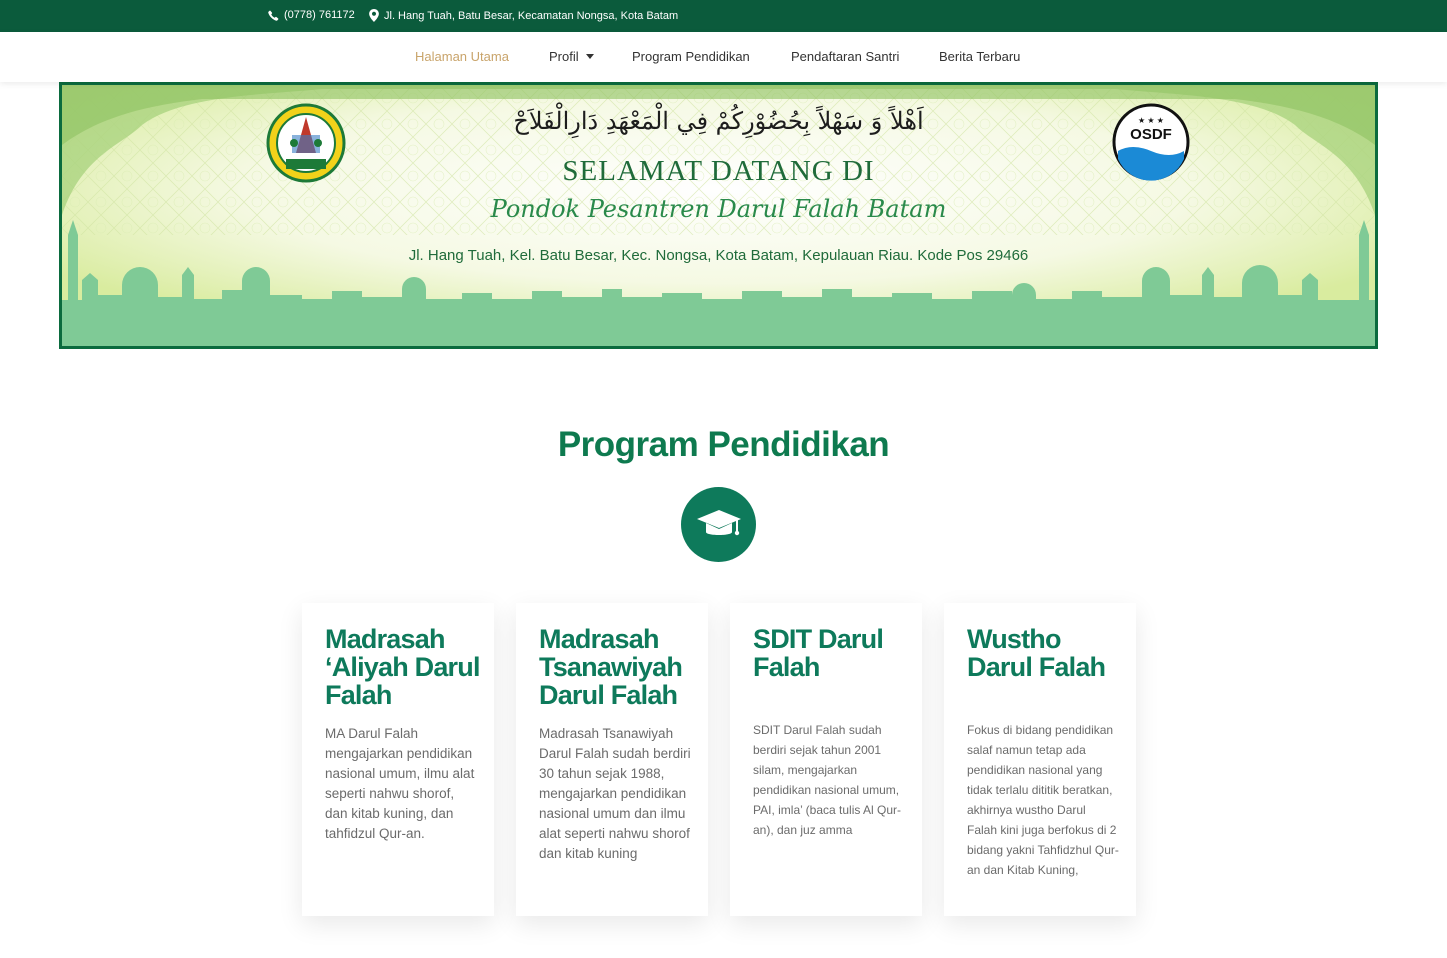 The height and width of the screenshot is (958, 1447). What do you see at coordinates (723, 444) in the screenshot?
I see `section-title: Program Pendidikan` at bounding box center [723, 444].